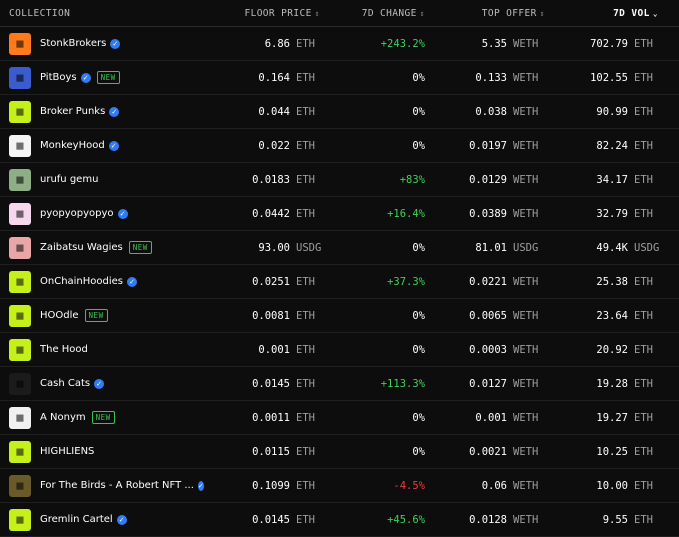  I want to click on volume-cell: 20.92 ETH, so click(612, 350).